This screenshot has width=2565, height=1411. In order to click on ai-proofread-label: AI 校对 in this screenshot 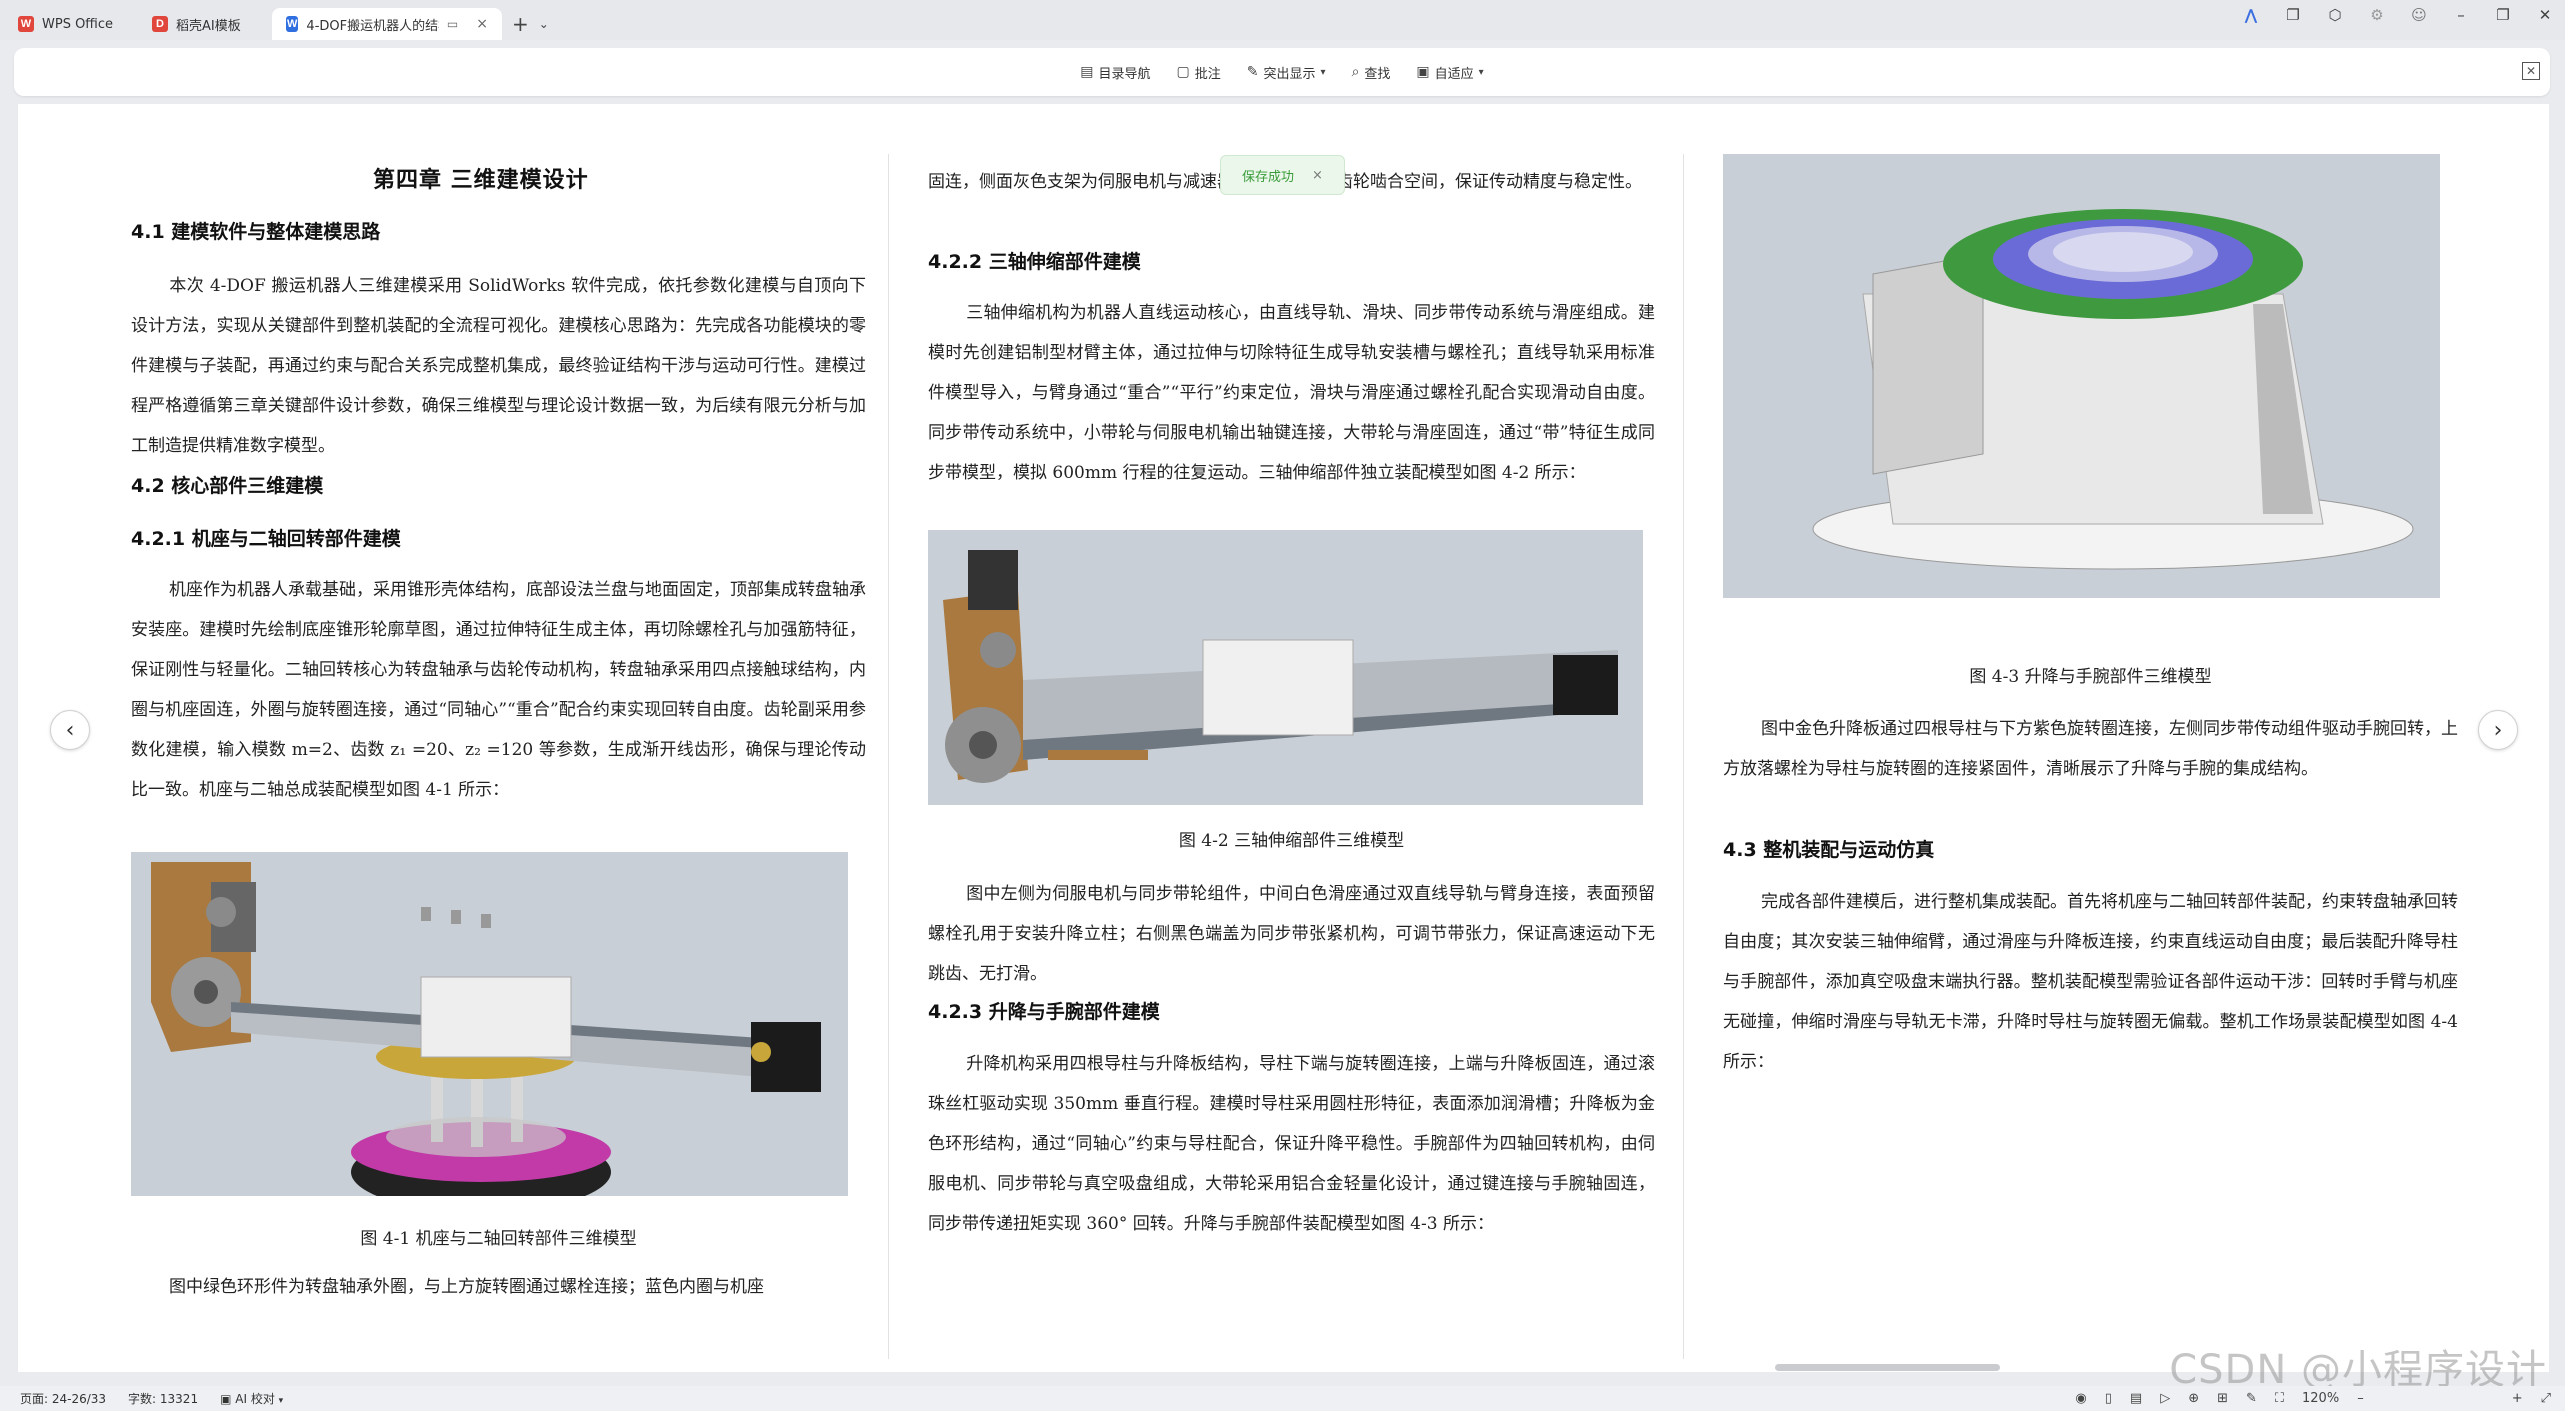, I will do `click(255, 1399)`.